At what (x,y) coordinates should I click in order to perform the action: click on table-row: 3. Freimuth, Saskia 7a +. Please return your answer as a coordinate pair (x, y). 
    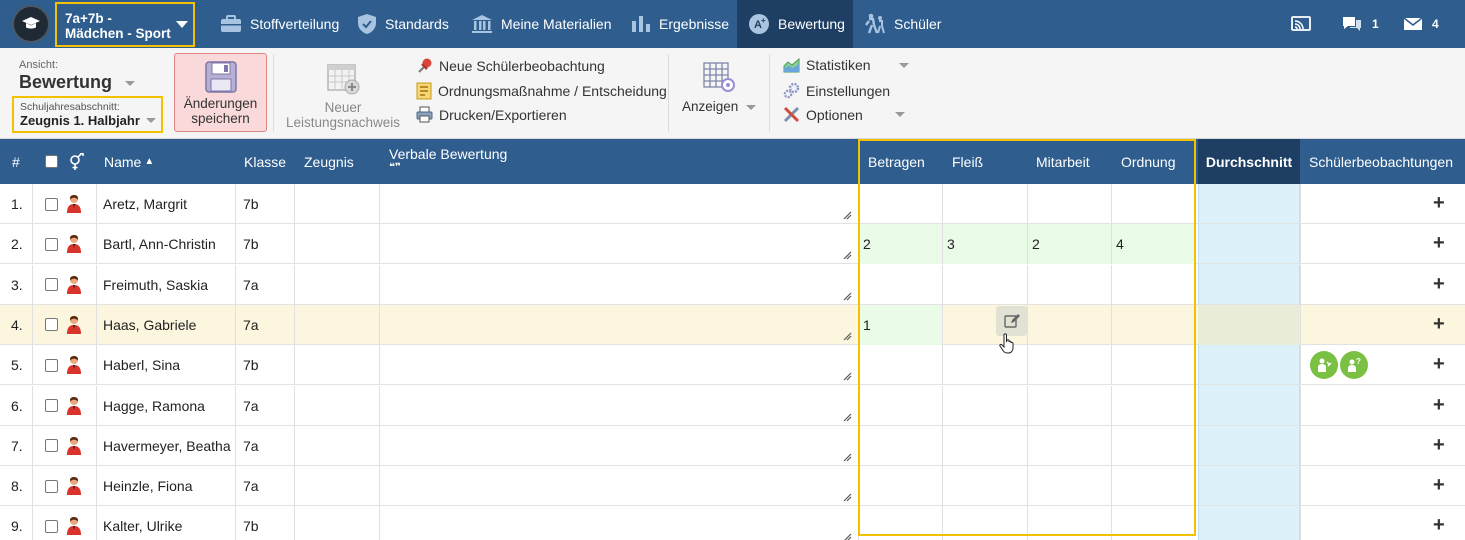
    Looking at the image, I should click on (732, 284).